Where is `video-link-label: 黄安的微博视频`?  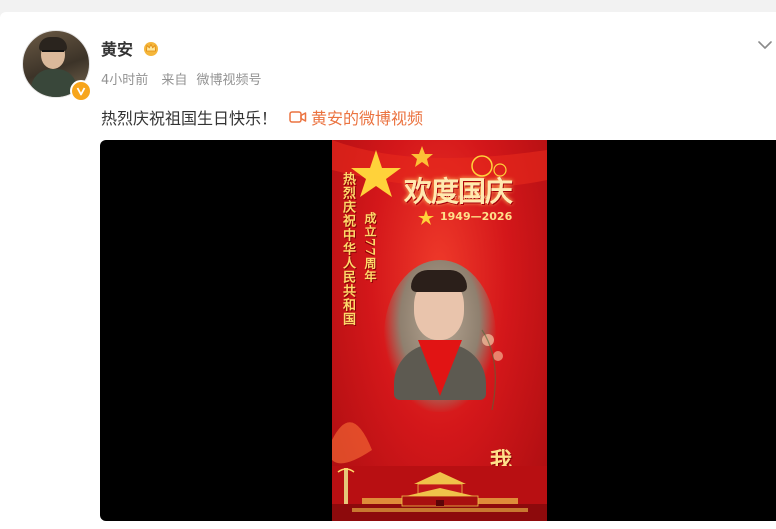
video-link-label: 黄安的微博视频 is located at coordinates (367, 118).